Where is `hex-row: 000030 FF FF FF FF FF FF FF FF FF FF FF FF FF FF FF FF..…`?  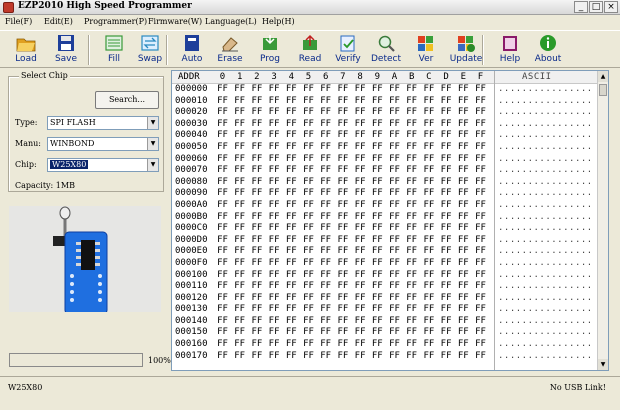
hex-row: 000030 FF FF FF FF FF FF FF FF FF FF FF FF FF FF FF FF..… is located at coordinates (385, 125).